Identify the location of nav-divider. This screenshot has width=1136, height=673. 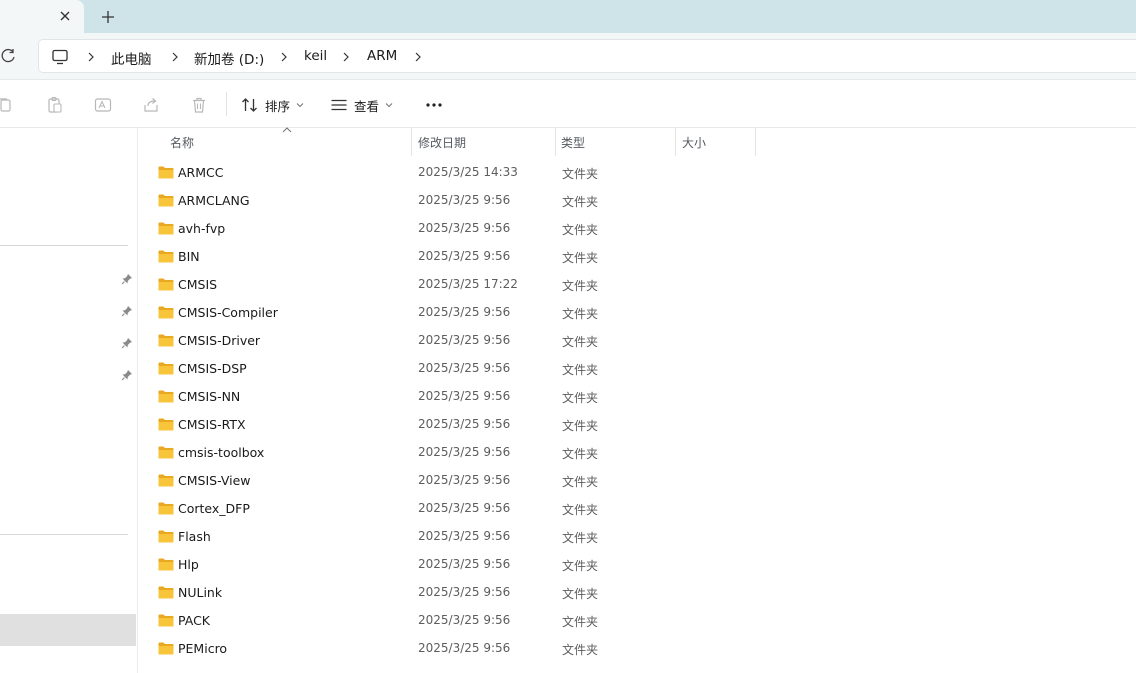
(64, 245).